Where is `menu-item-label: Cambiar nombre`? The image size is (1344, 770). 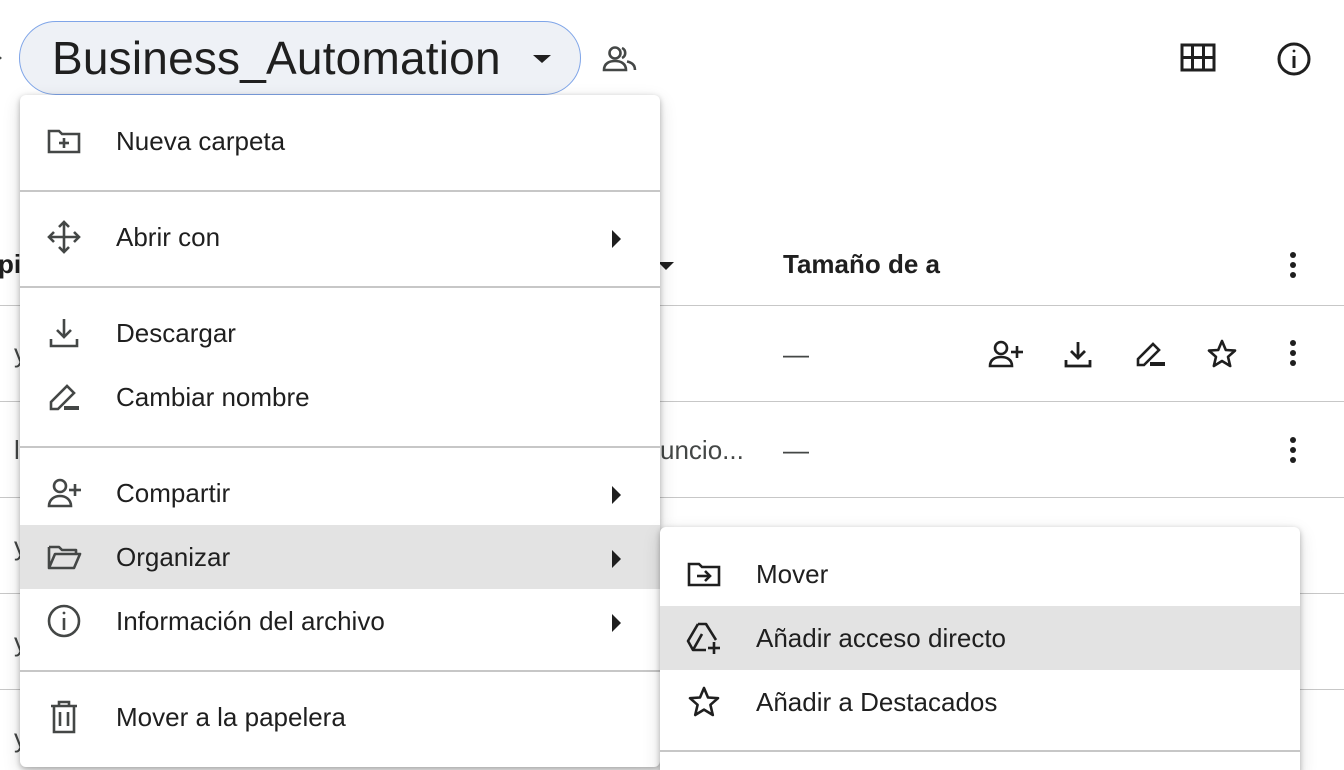 menu-item-label: Cambiar nombre is located at coordinates (213, 396).